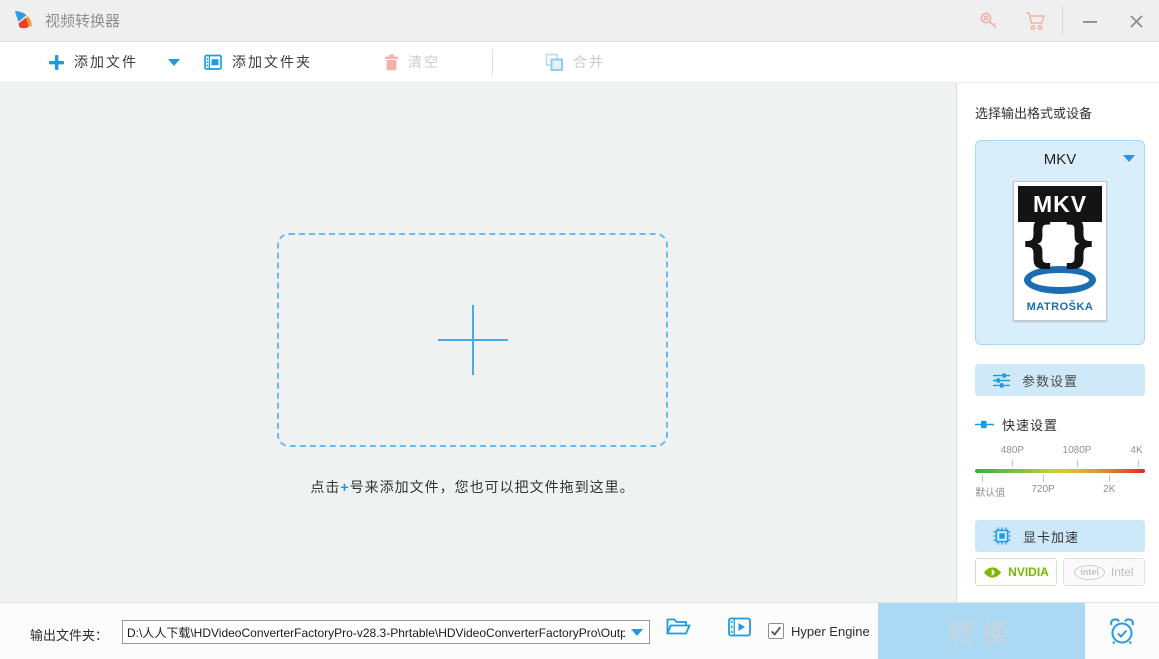 This screenshot has height=659, width=1159. Describe the element at coordinates (678, 629) in the screenshot. I see `open-output-folder-icon` at that location.